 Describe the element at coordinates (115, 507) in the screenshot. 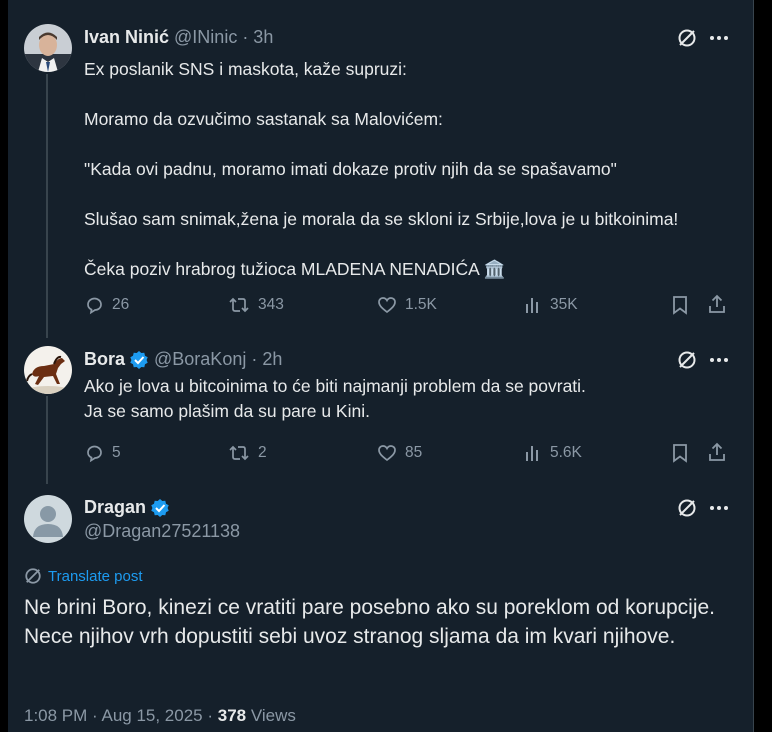

I see `author-name: Dragan` at that location.